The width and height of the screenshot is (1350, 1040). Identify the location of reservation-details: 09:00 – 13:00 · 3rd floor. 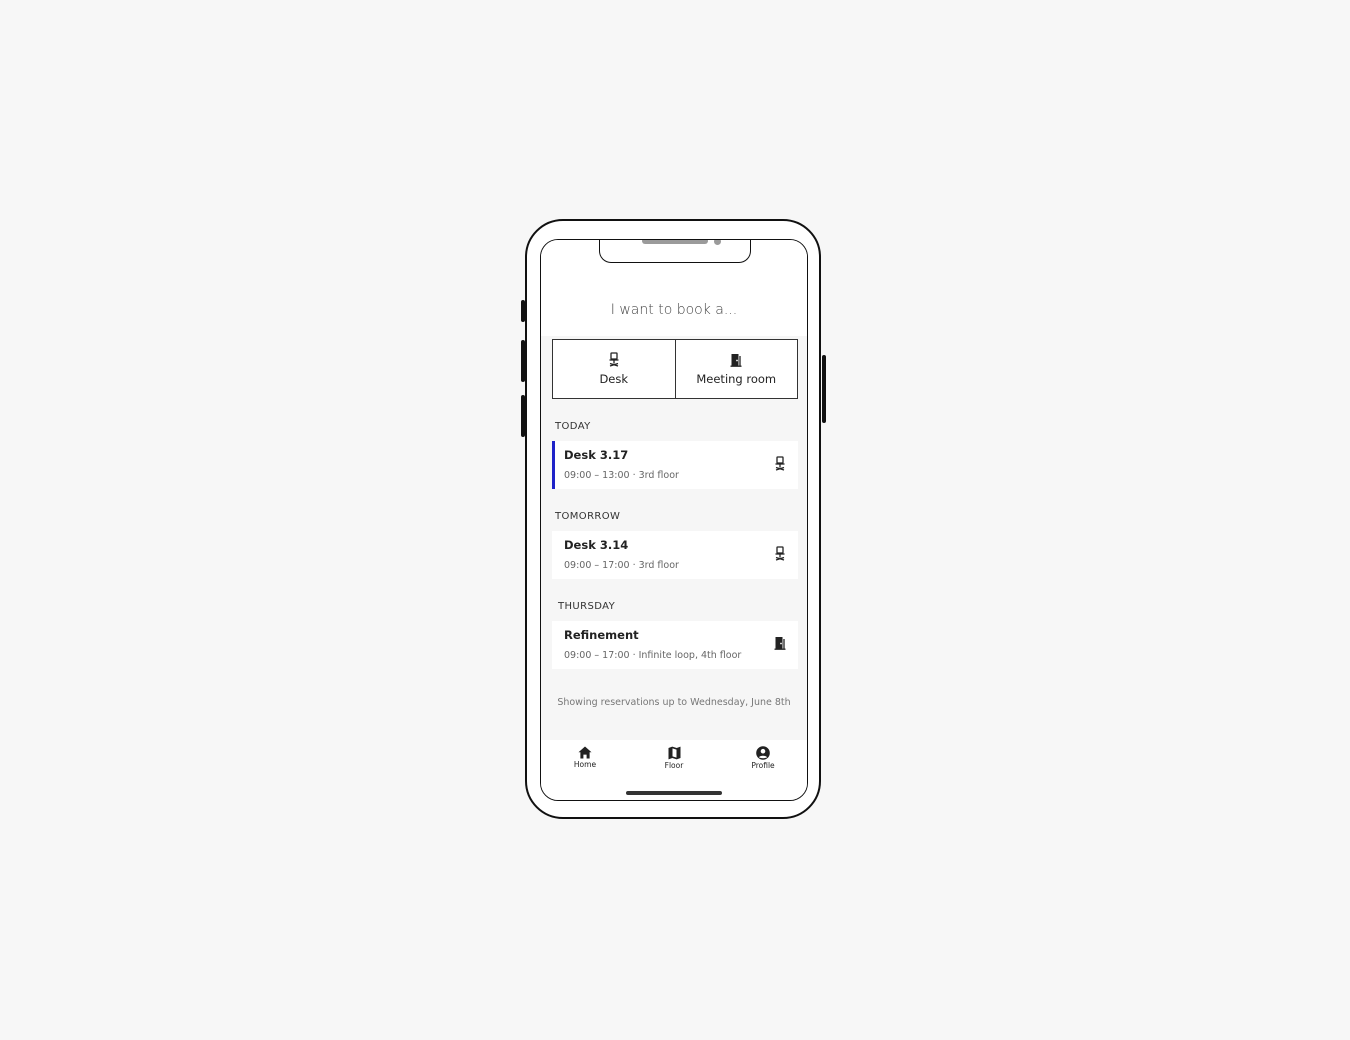
(621, 475).